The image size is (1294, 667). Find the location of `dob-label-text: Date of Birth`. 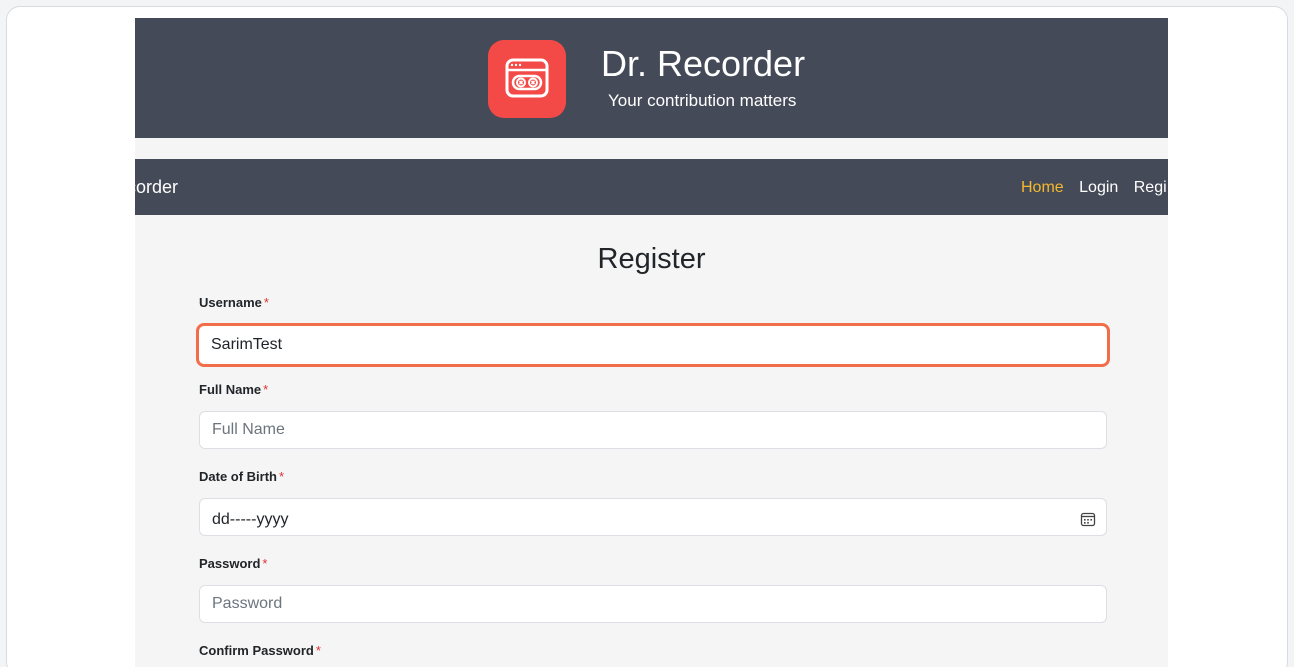

dob-label-text: Date of Birth is located at coordinates (238, 476).